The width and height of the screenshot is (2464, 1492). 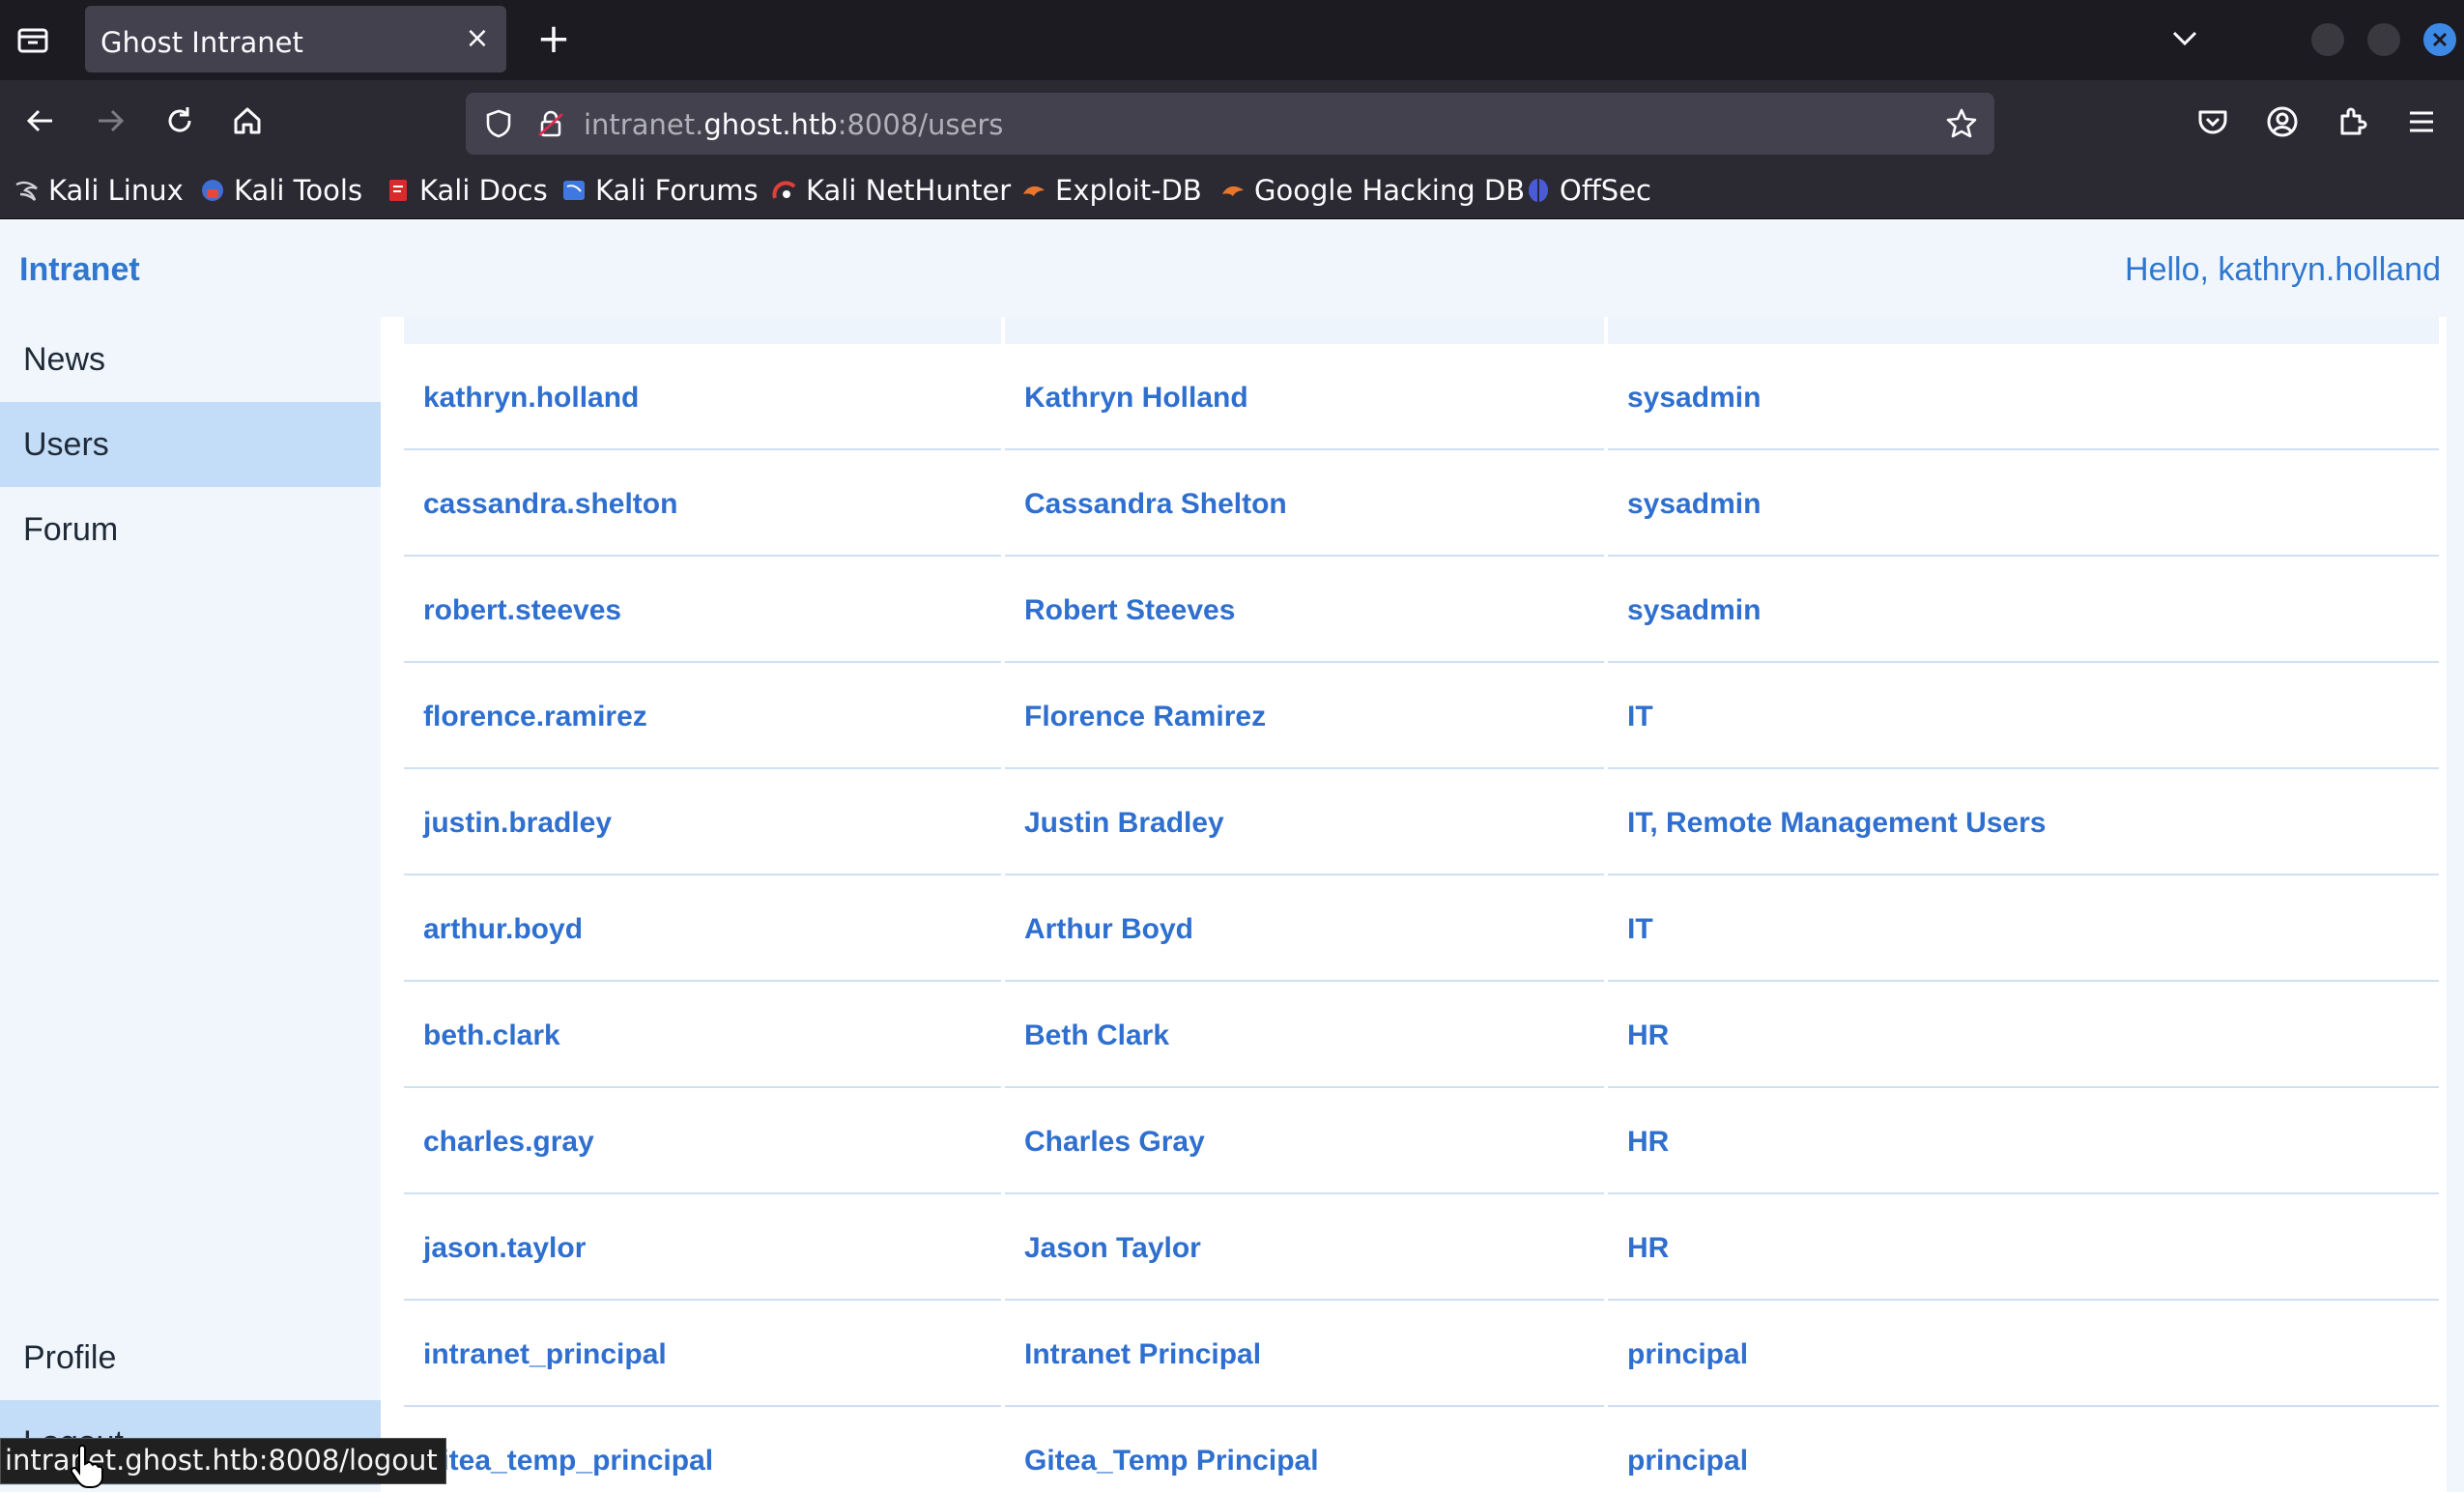 I want to click on username-link: justin.bradley, so click(x=702, y=823).